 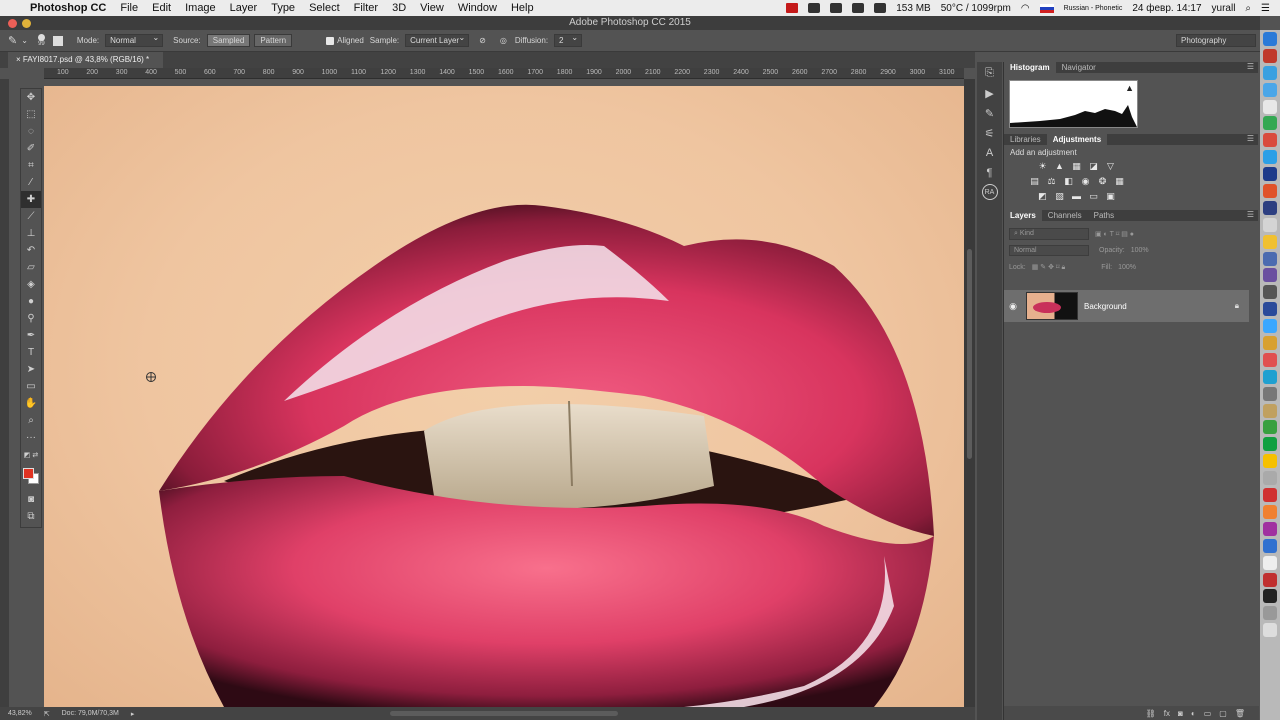 I want to click on link-layers-icon: ⛓, so click(x=1151, y=713).